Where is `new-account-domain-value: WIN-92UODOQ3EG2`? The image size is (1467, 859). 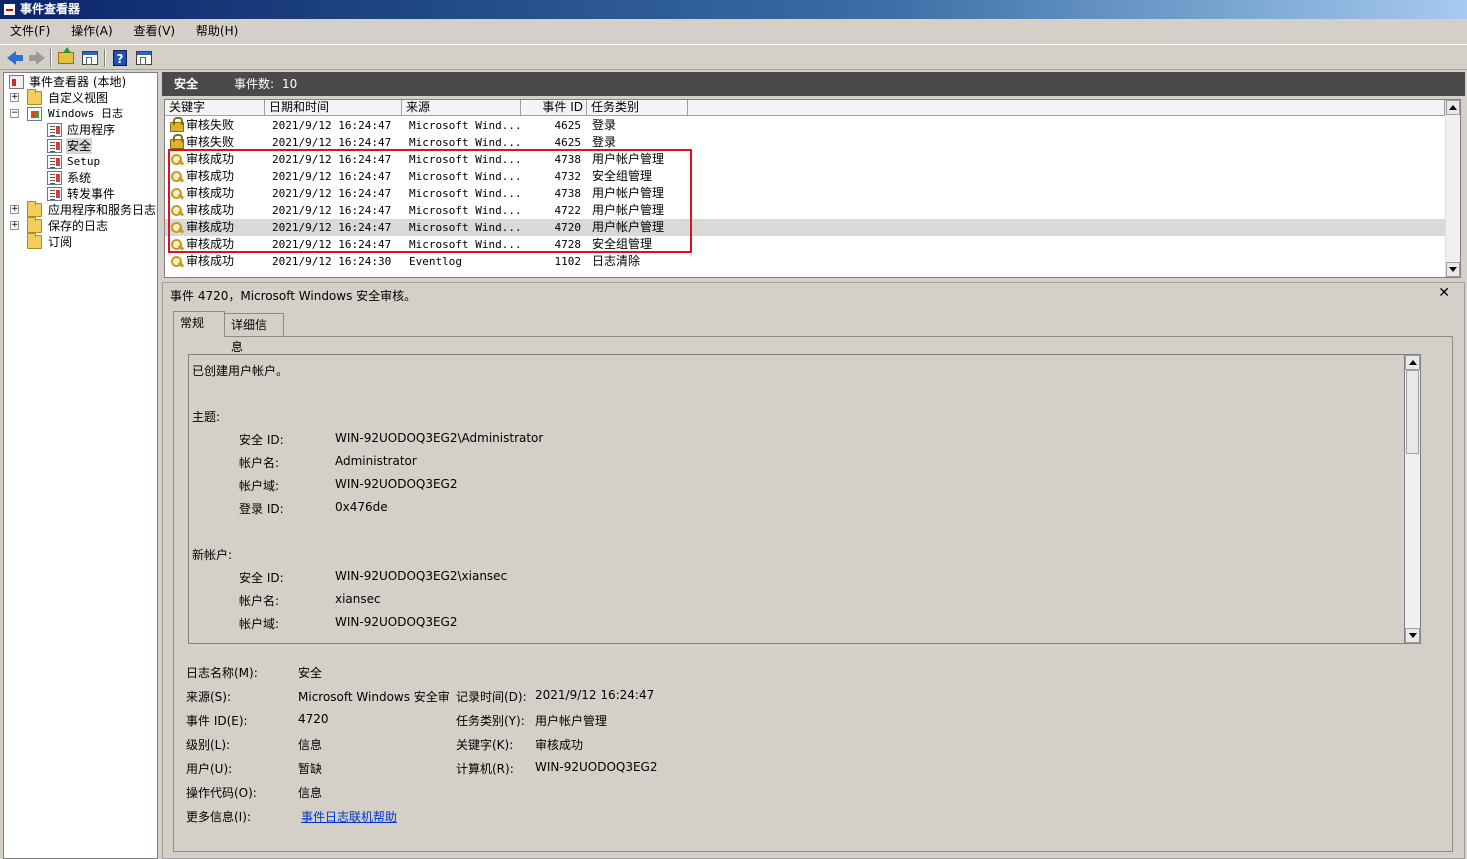
new-account-domain-value: WIN-92UODOQ3EG2 is located at coordinates (396, 622).